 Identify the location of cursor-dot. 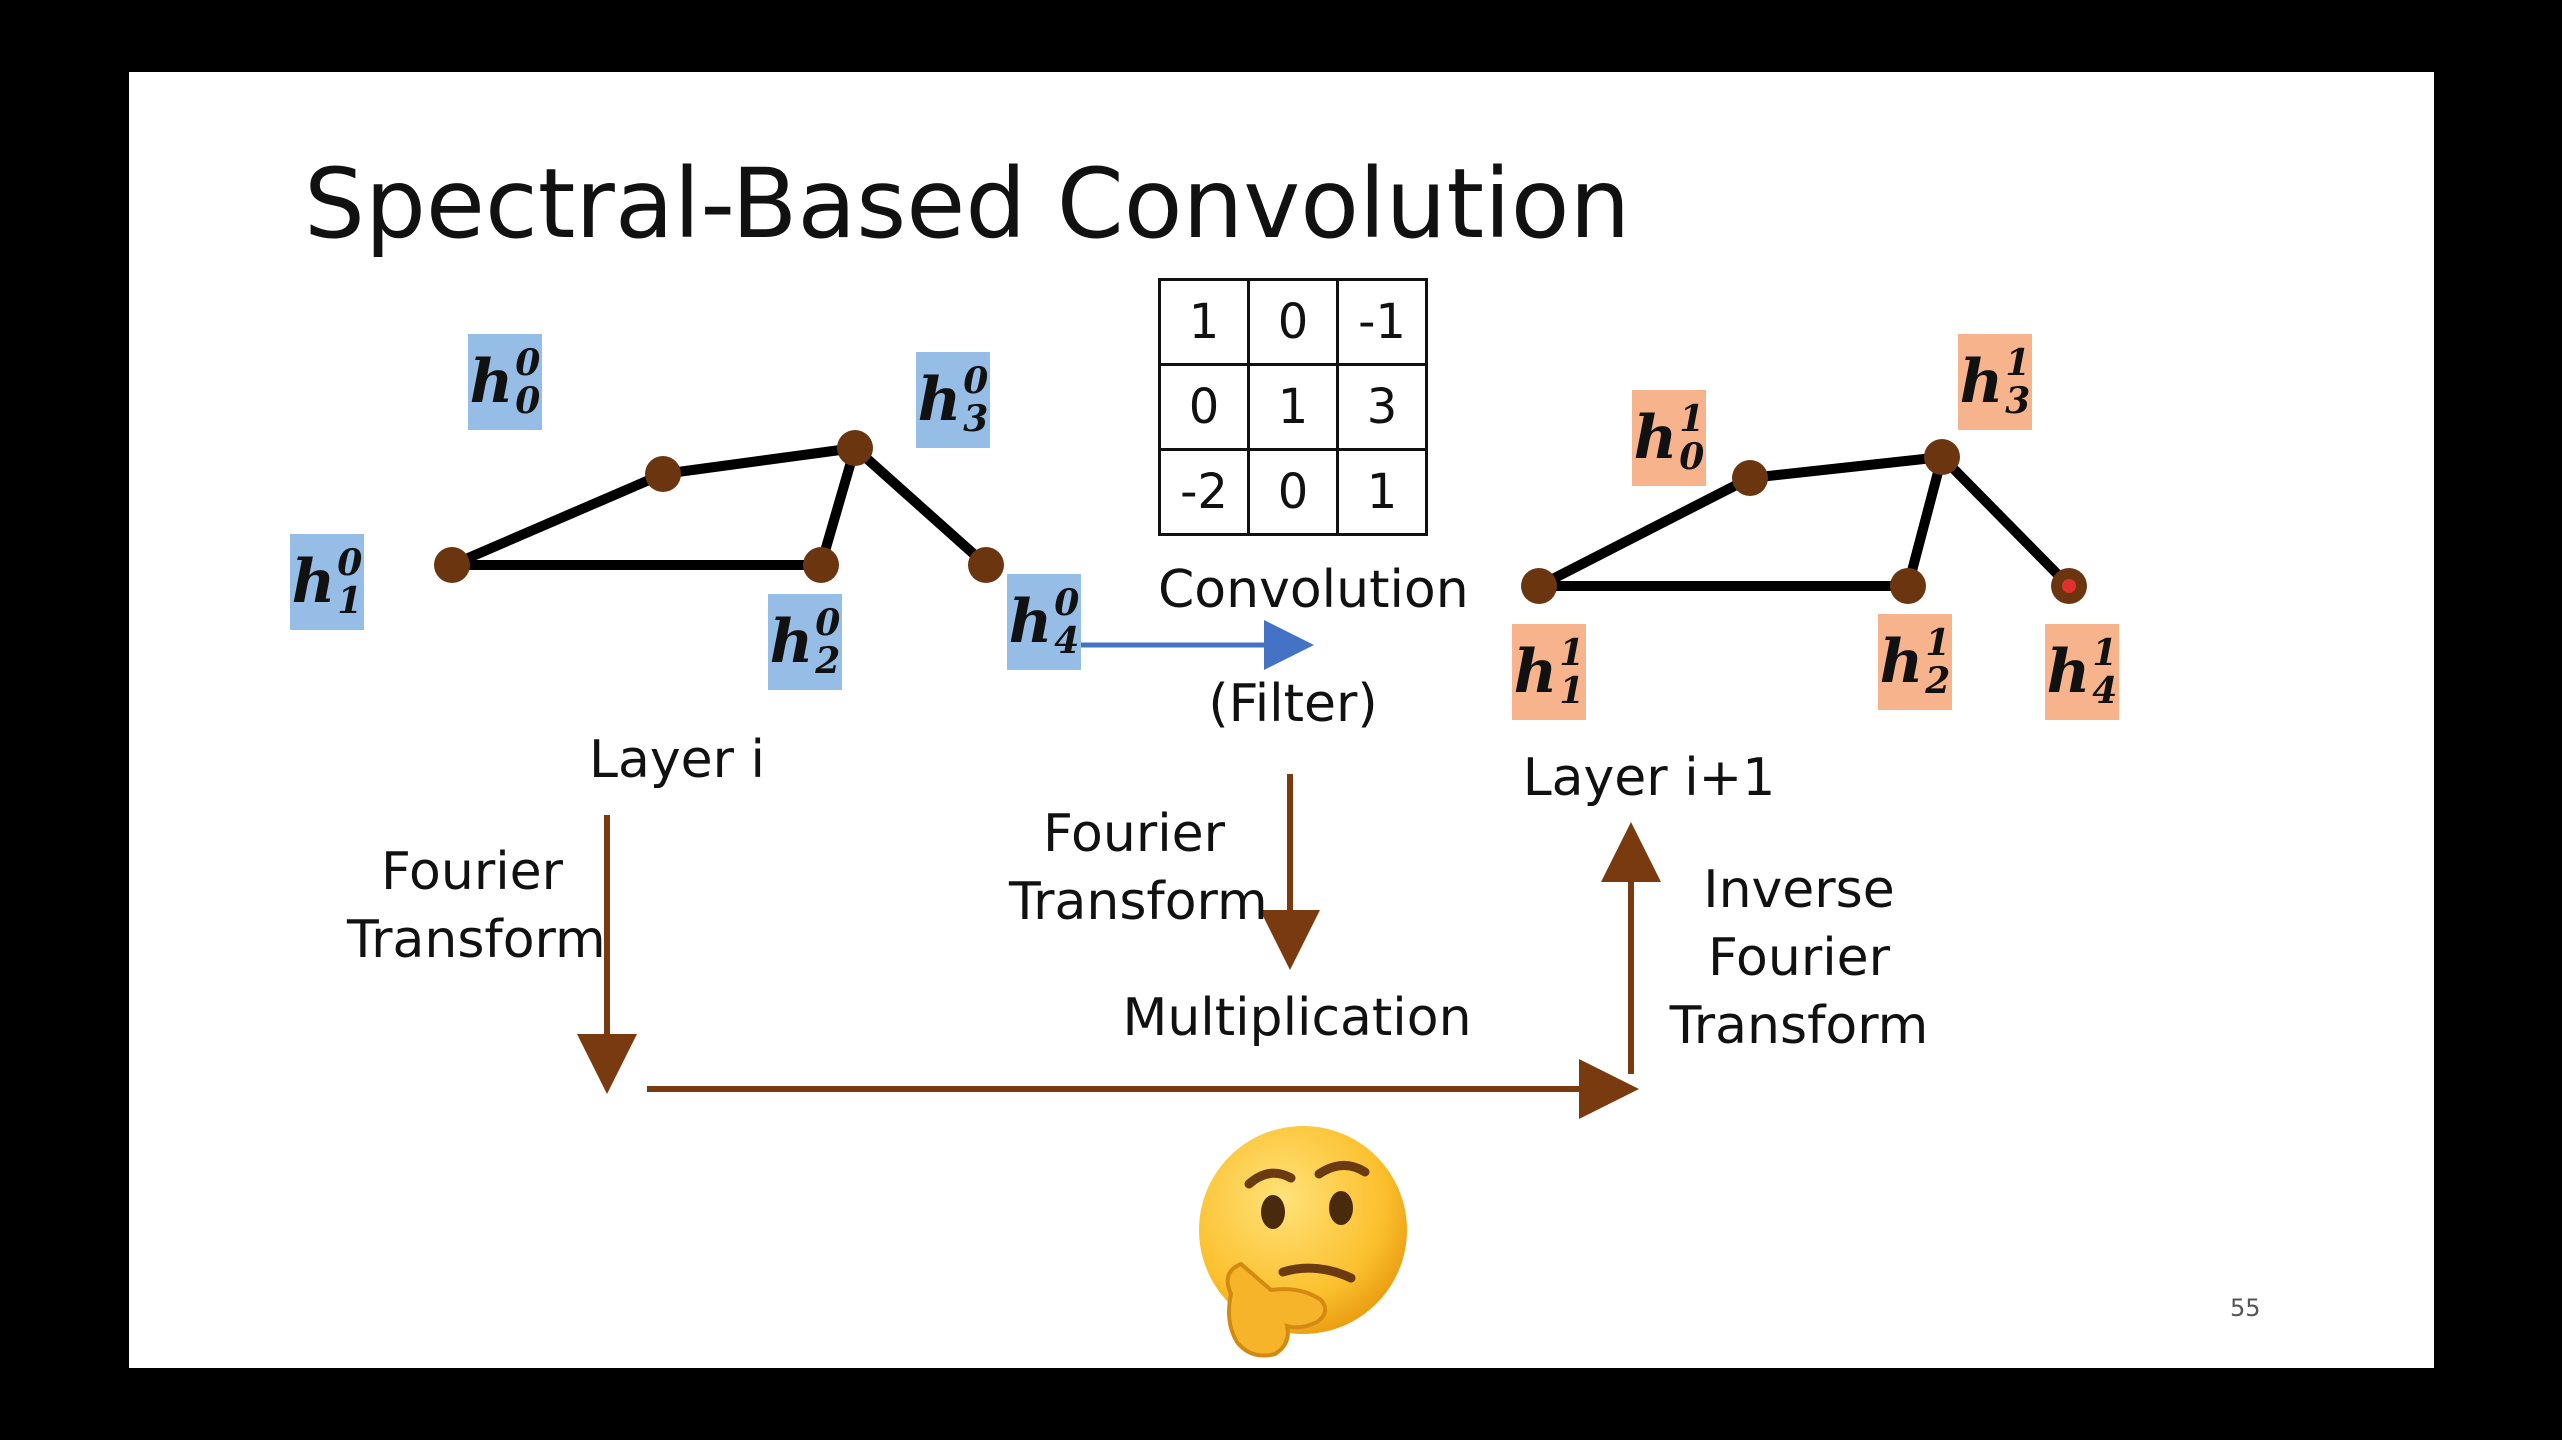
(2069, 586).